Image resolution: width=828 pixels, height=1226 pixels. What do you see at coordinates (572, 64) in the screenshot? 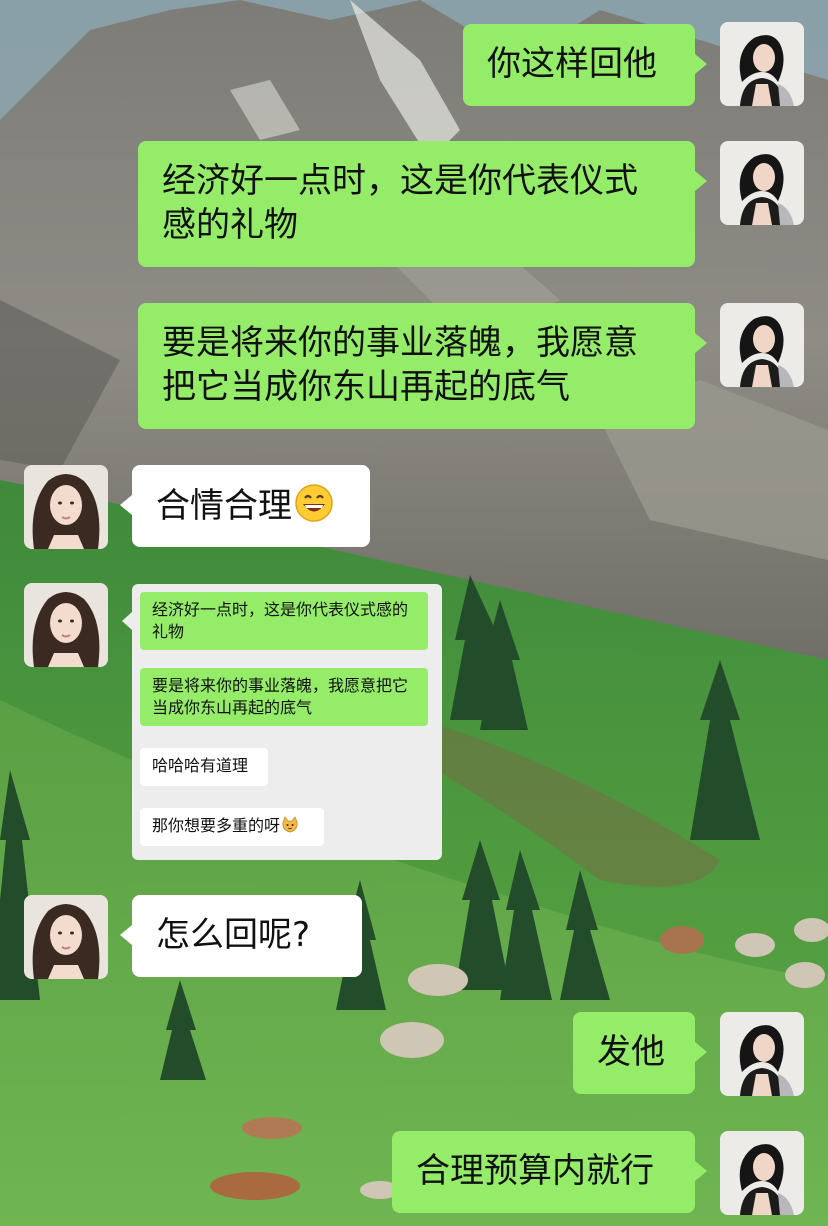
I see `message-text: 你这样回他` at bounding box center [572, 64].